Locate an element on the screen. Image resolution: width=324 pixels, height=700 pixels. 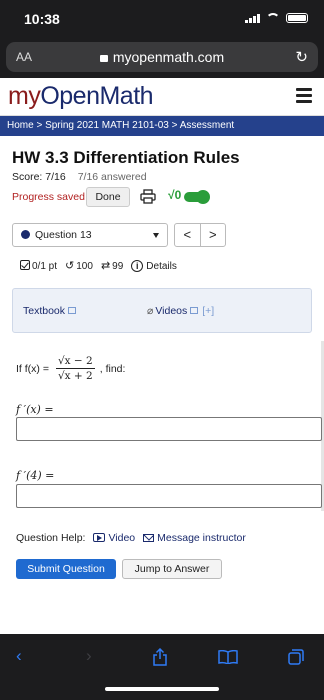
retries-text: 100 is located at coordinates (84, 266).